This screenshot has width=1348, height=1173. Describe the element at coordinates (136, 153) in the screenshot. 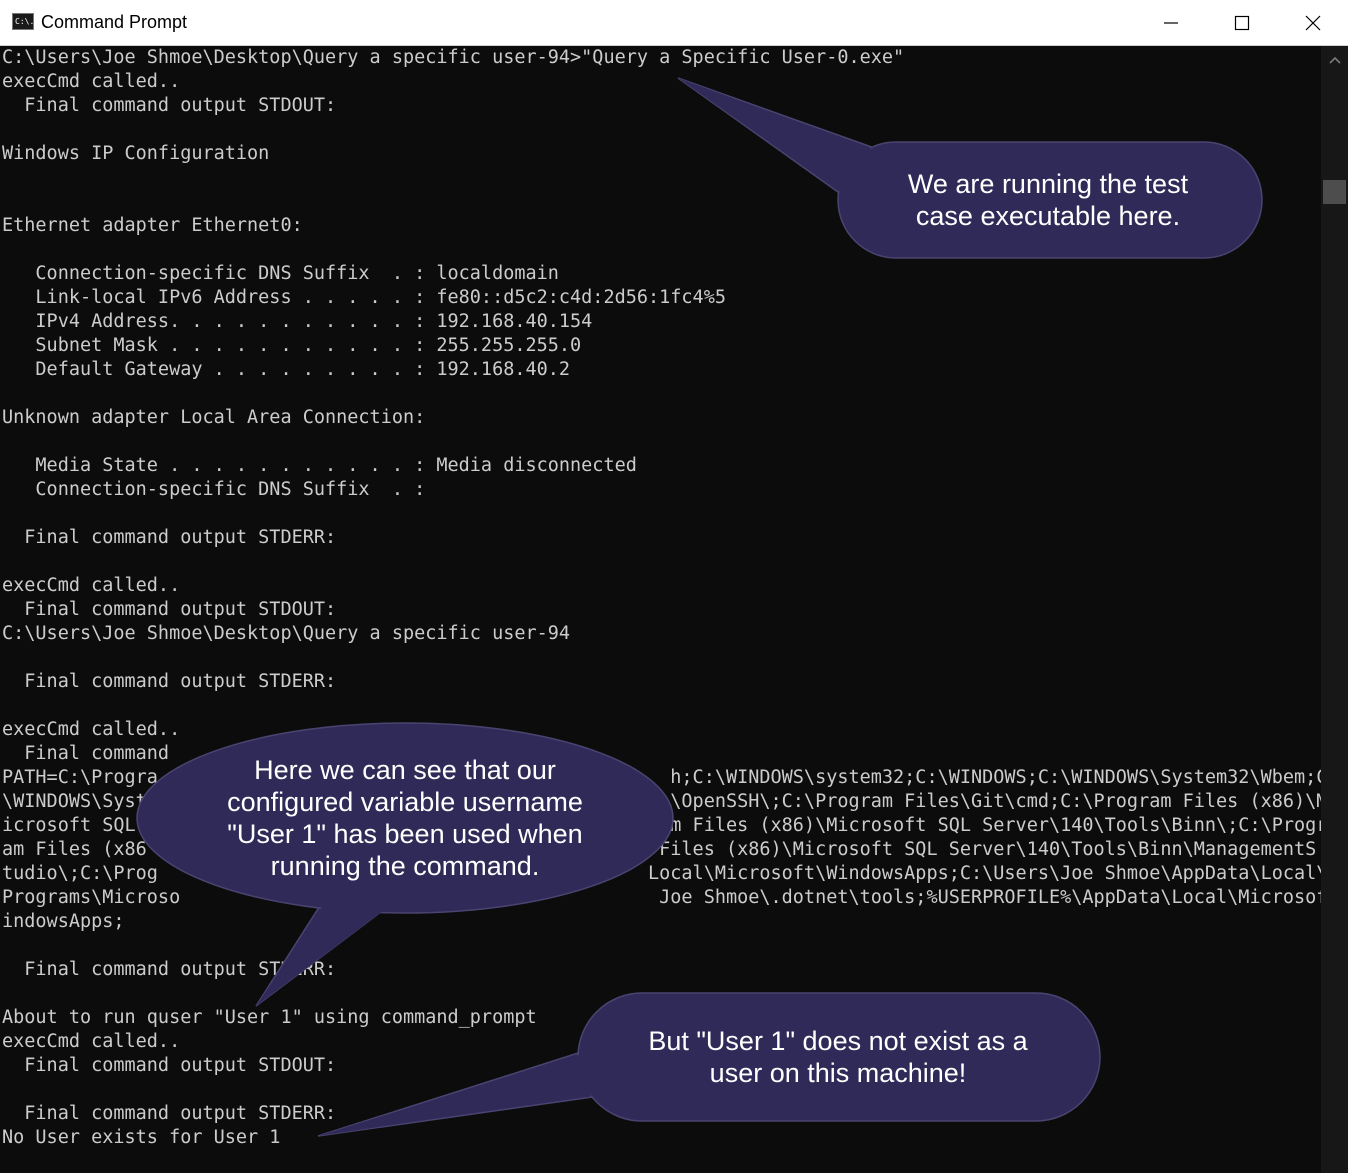

I see `console-line: Windows IP Configuration` at that location.